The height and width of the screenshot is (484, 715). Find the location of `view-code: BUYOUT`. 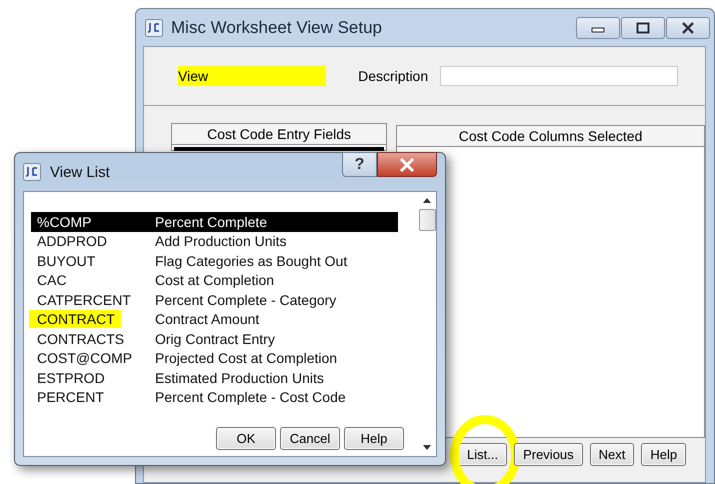

view-code: BUYOUT is located at coordinates (66, 261).